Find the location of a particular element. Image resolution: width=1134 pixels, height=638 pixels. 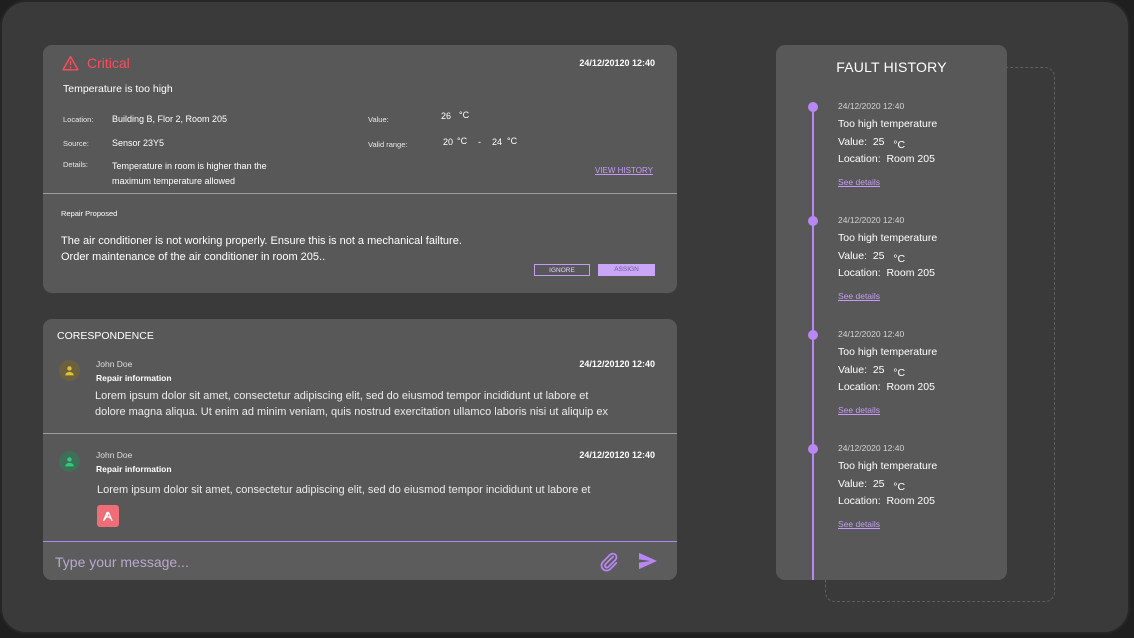

details-line-2: maximum temperature allowed is located at coordinates (174, 181).